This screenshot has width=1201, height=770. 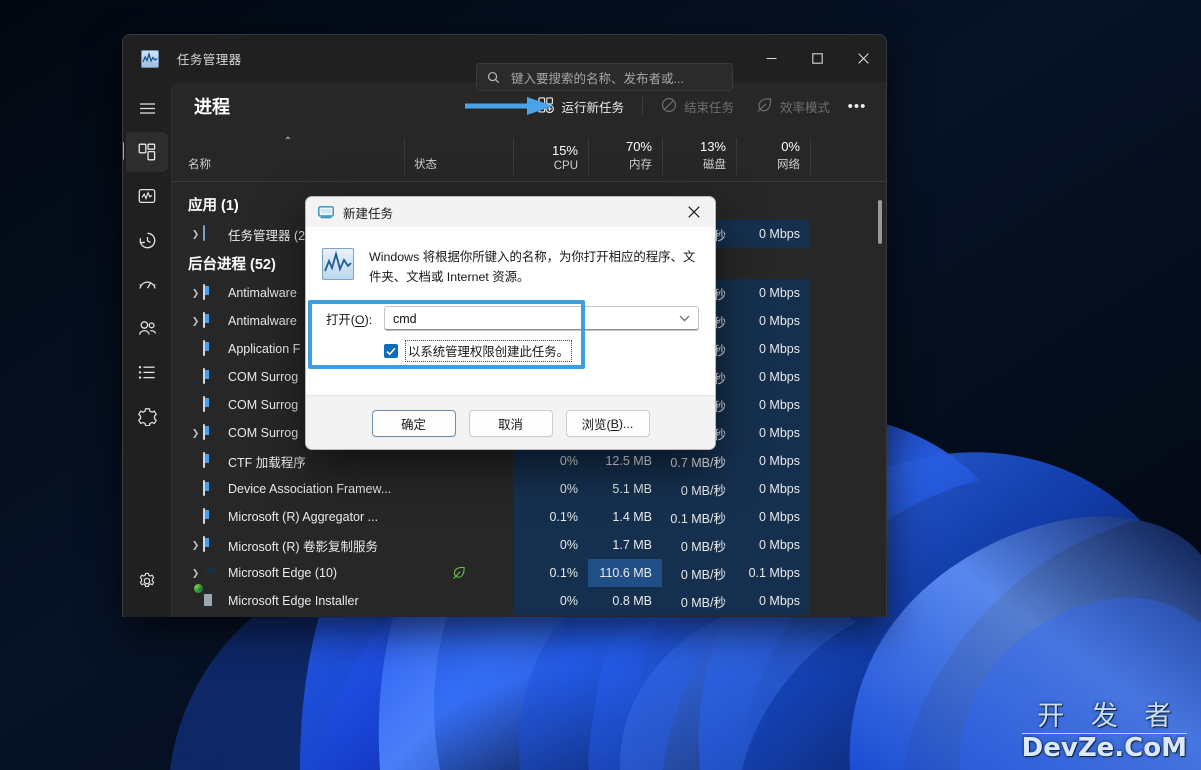 I want to click on admin-checkbox-label: 以系统管理权限创建此任务。, so click(x=489, y=351).